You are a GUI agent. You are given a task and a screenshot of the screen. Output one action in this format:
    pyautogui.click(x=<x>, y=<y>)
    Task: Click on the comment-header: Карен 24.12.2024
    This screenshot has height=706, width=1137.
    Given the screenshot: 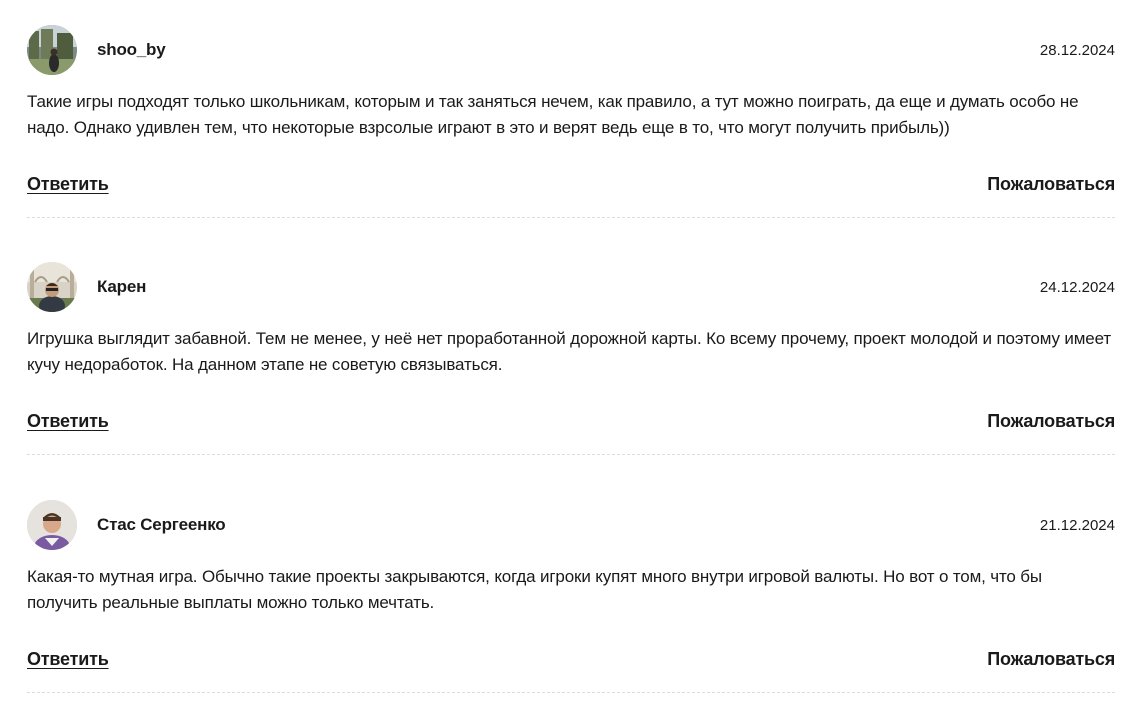 What is the action you would take?
    pyautogui.click(x=571, y=287)
    